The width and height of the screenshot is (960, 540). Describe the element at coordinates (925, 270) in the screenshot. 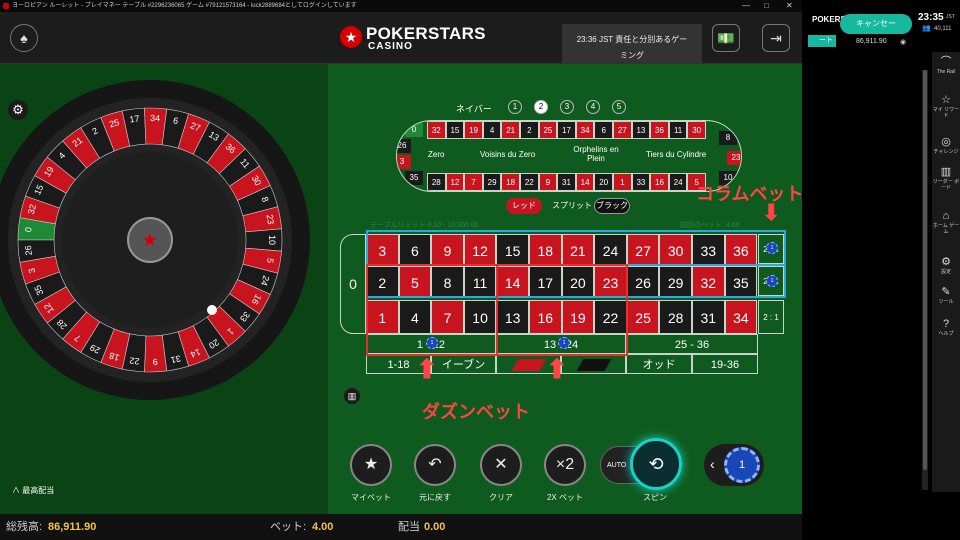

I see `scrollbar-thumb` at that location.